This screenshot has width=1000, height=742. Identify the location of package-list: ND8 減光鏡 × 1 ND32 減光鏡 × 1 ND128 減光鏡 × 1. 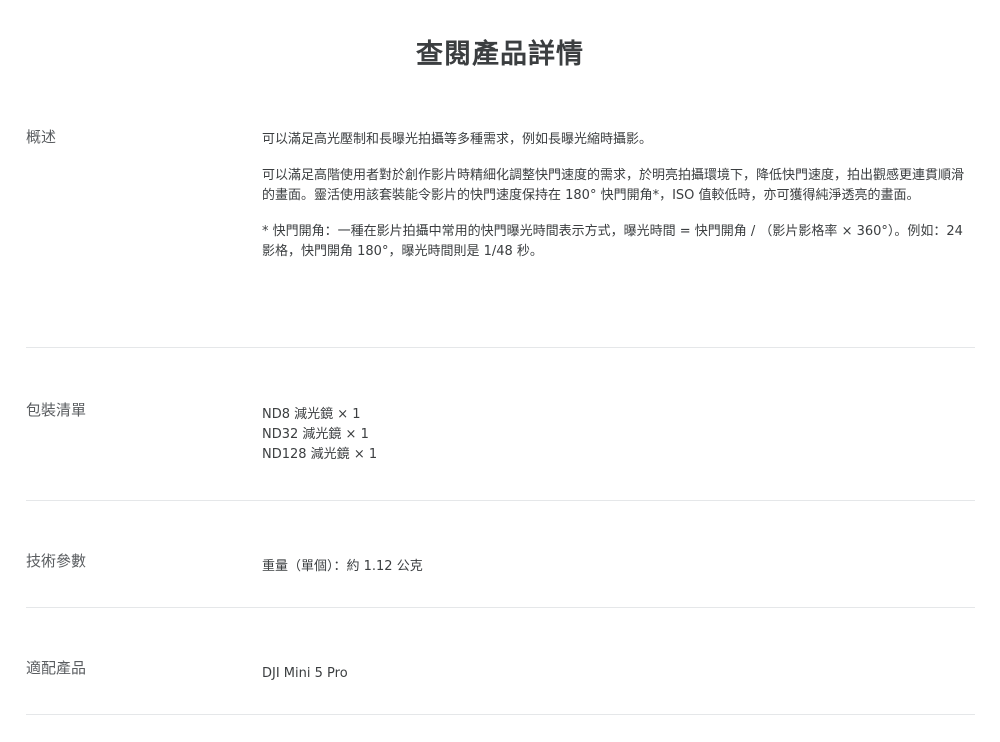
(618, 452).